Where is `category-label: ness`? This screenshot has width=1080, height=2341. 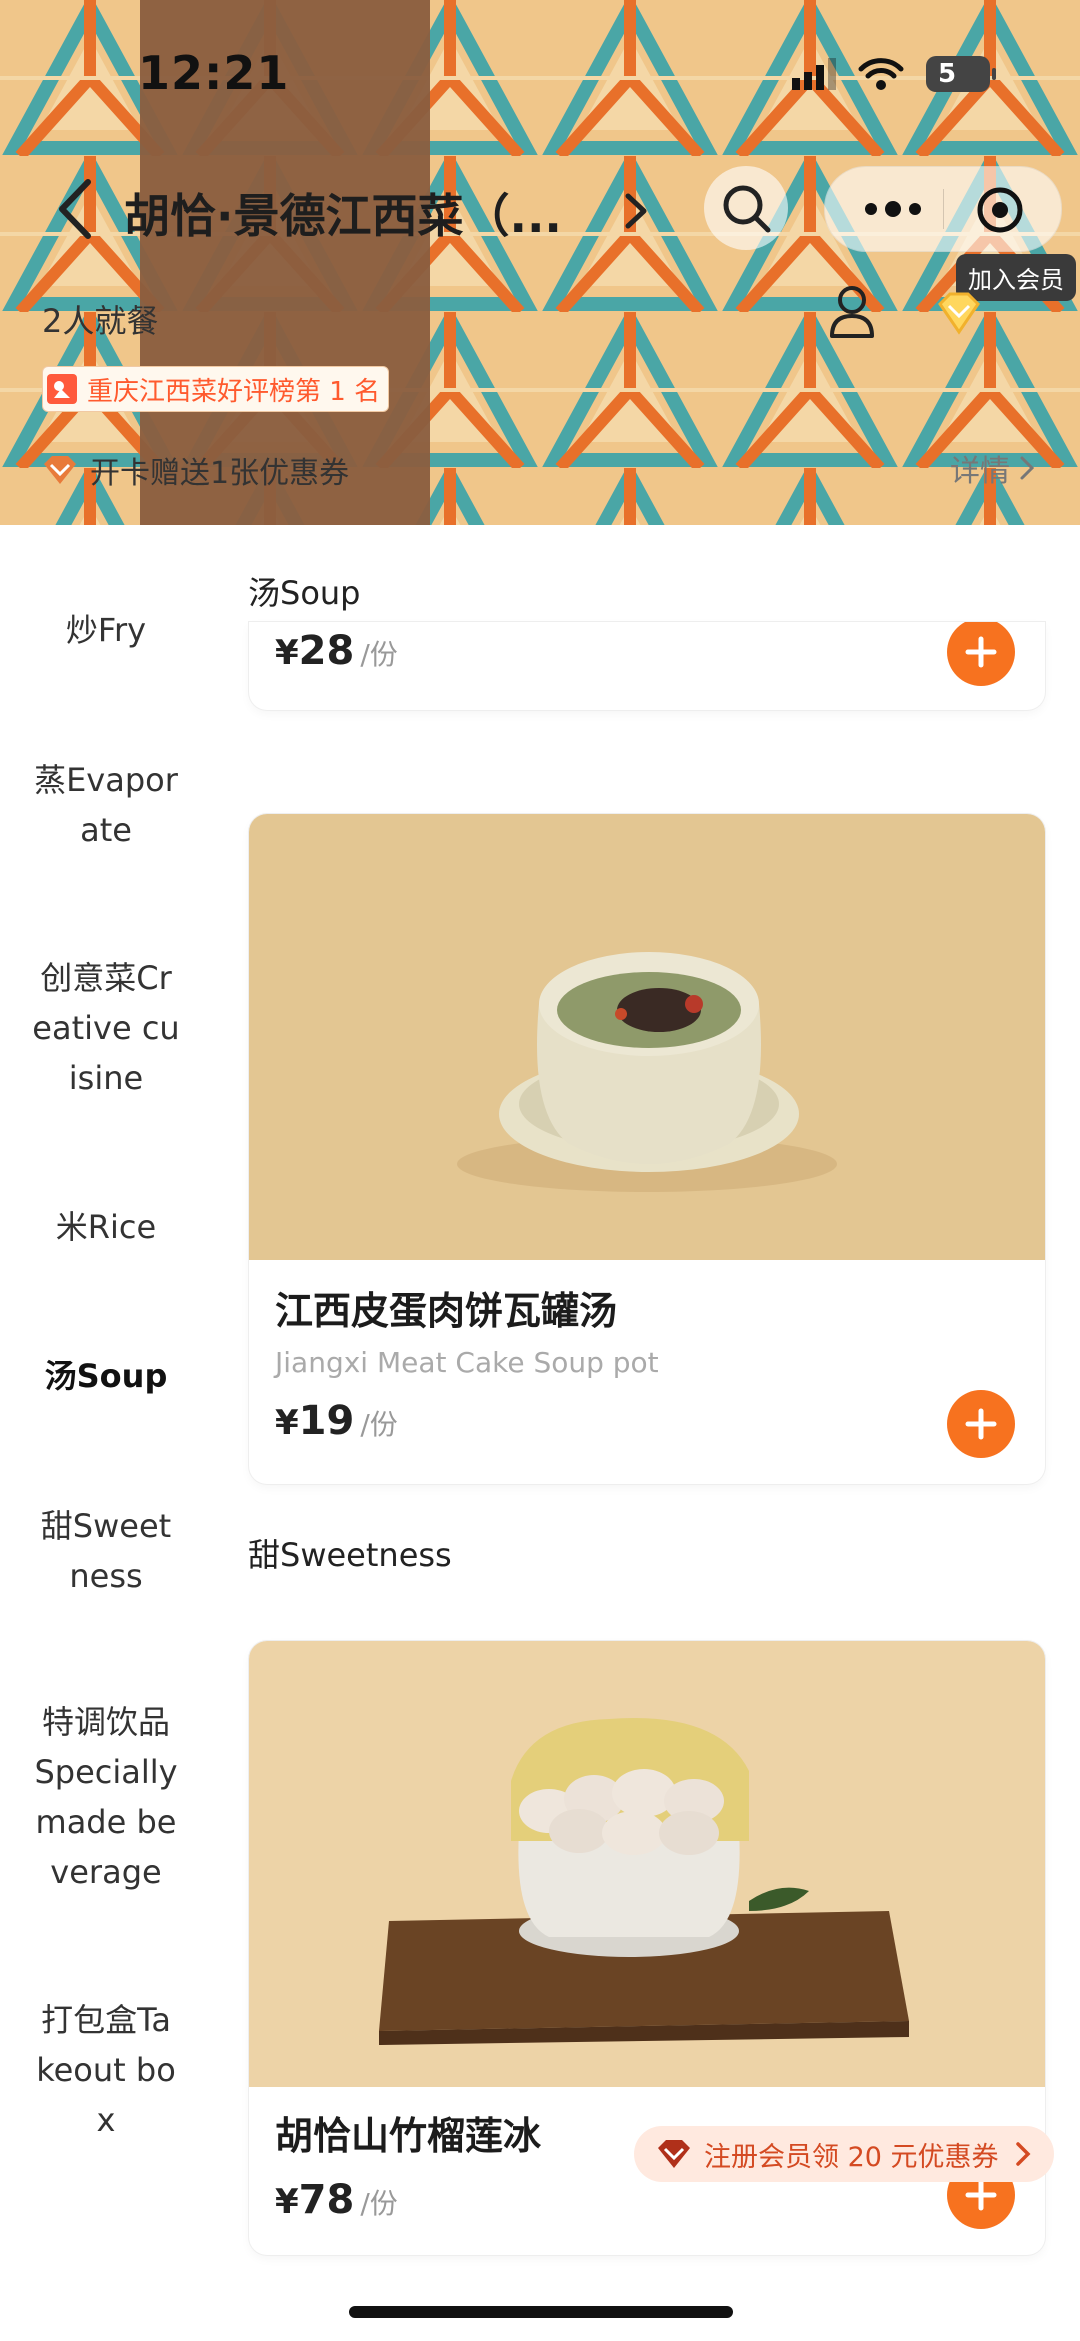
category-label: ness is located at coordinates (106, 1576).